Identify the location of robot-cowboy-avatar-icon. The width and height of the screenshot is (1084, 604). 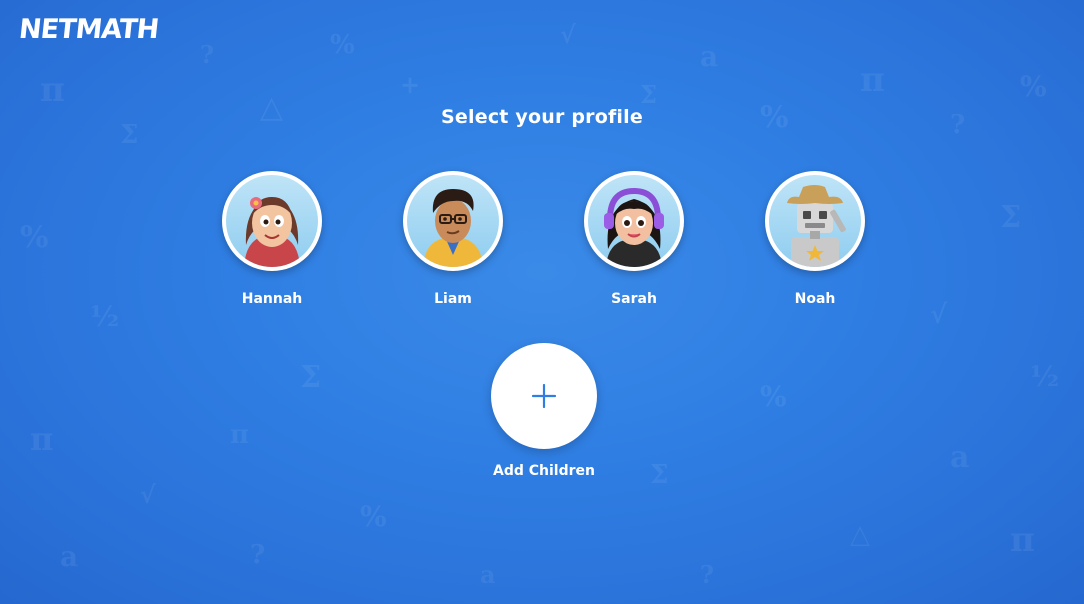
(816, 226).